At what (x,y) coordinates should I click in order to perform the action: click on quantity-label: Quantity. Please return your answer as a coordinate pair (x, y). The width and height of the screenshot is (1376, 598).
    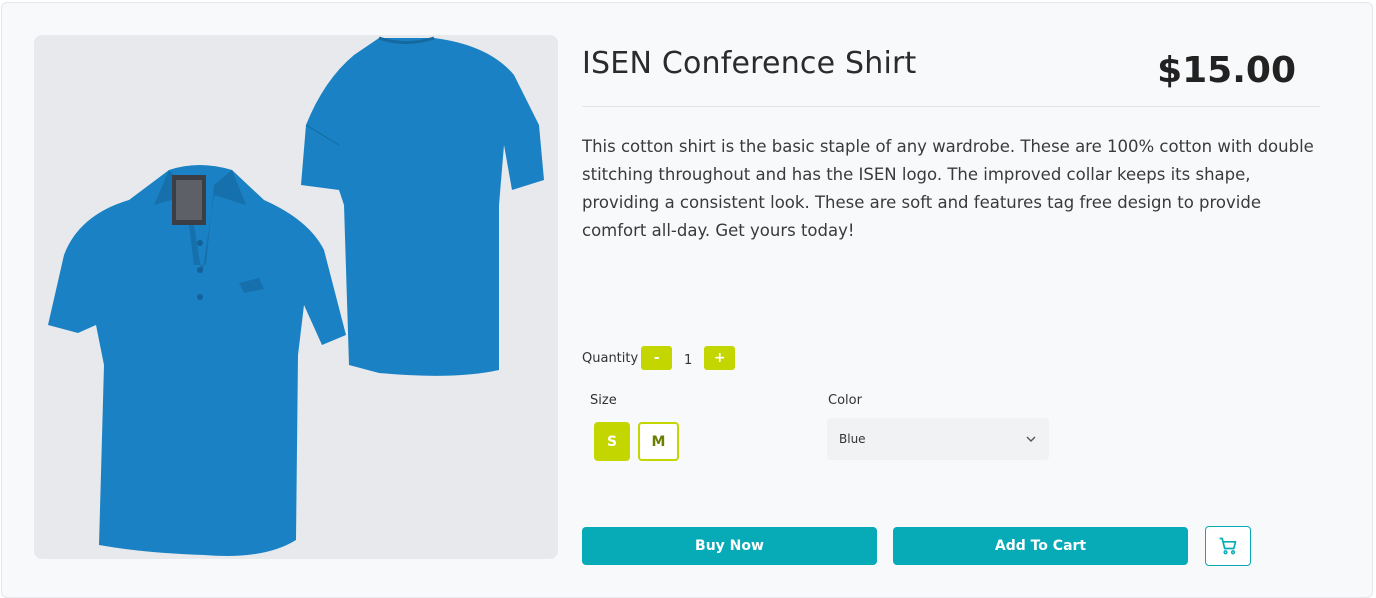
    Looking at the image, I should click on (610, 358).